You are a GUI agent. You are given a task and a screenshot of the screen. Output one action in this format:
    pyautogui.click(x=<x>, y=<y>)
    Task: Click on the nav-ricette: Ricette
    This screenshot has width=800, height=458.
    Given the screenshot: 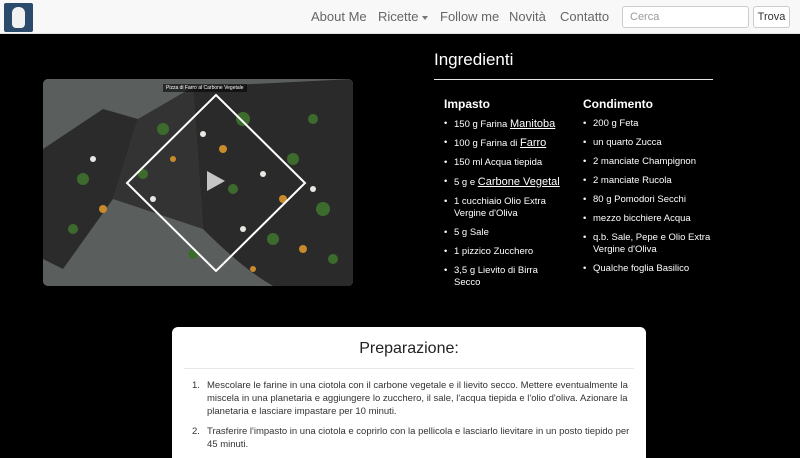 What is the action you would take?
    pyautogui.click(x=403, y=16)
    